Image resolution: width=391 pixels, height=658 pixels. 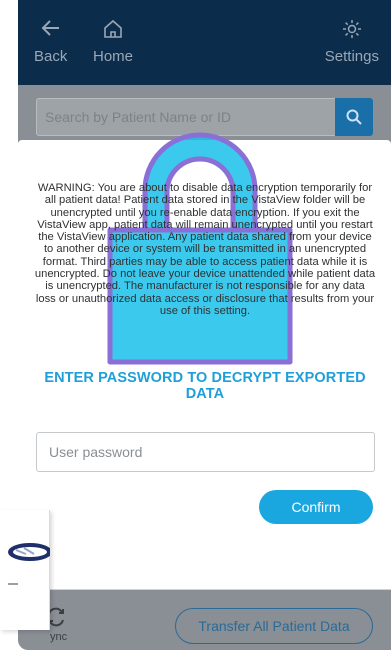 I want to click on password-field, so click(x=205, y=452).